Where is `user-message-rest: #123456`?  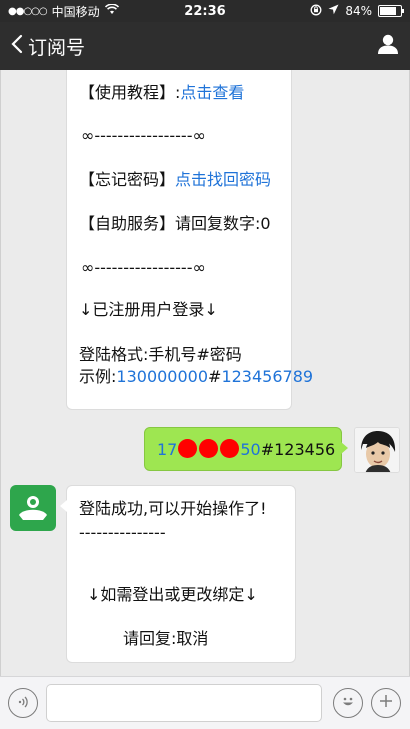
user-message-rest: #123456 is located at coordinates (298, 449).